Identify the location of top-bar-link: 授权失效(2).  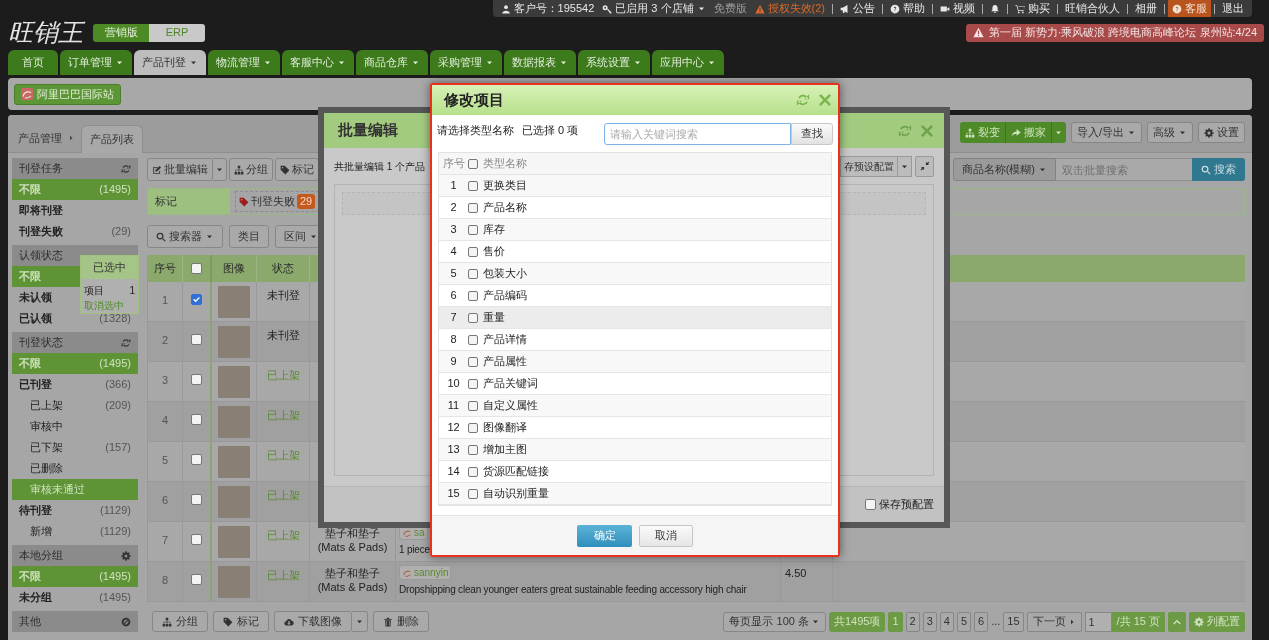
(789, 8).